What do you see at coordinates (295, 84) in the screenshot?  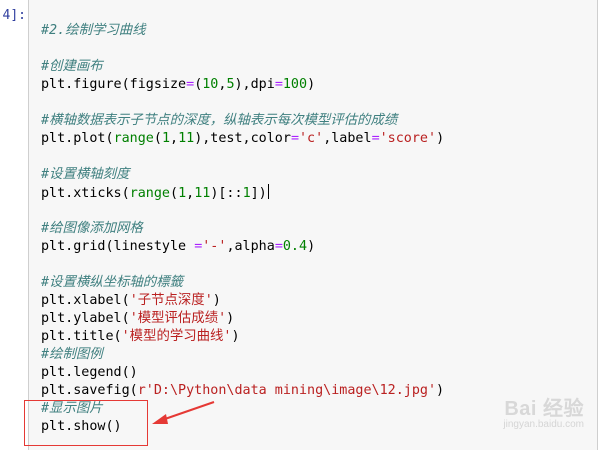 I see `code-token: 100` at bounding box center [295, 84].